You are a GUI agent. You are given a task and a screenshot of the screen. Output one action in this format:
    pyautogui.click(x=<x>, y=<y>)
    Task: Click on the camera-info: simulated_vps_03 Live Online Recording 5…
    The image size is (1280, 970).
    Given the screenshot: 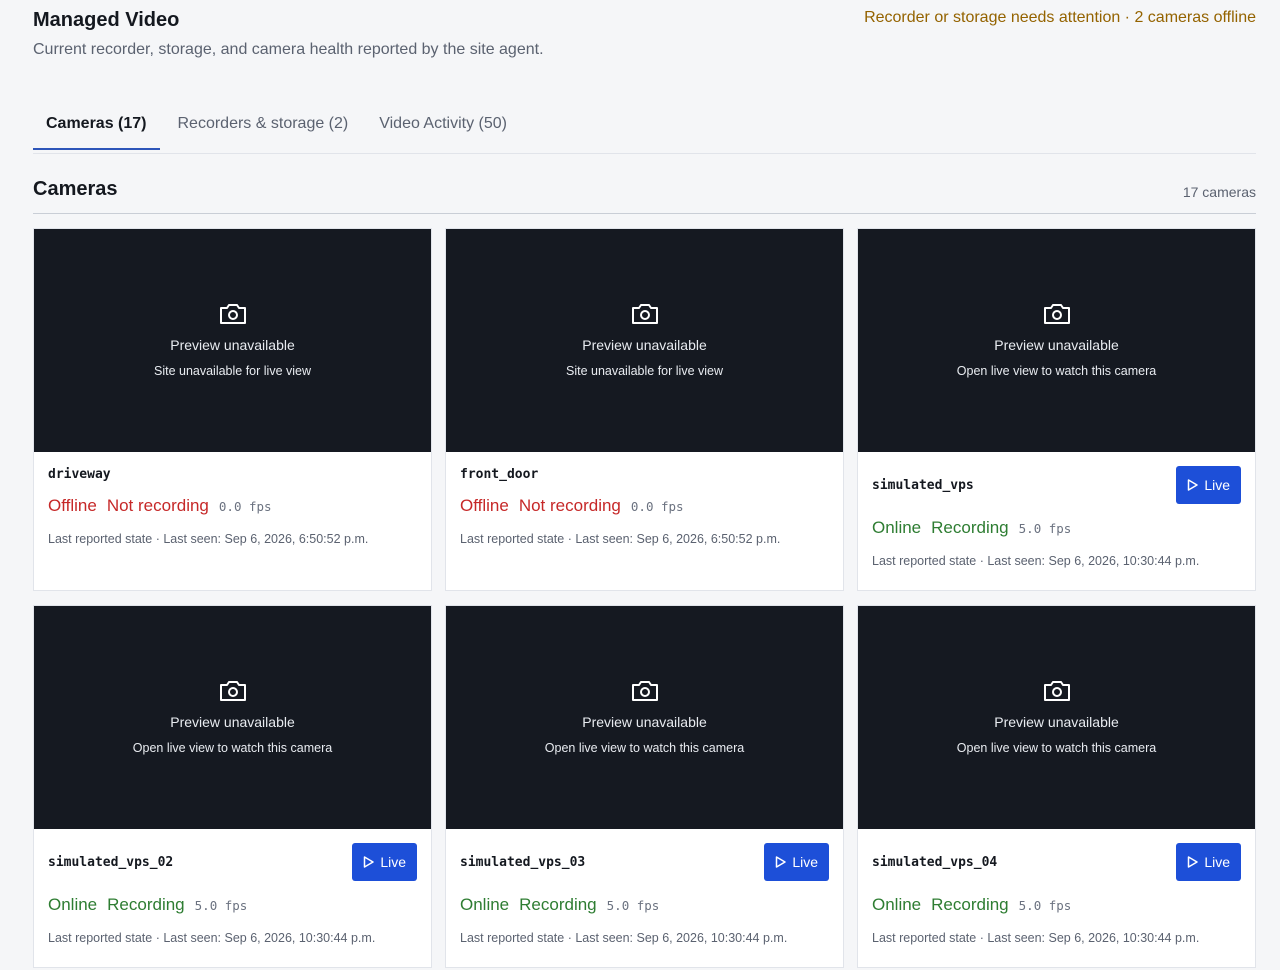 What is the action you would take?
    pyautogui.click(x=644, y=898)
    